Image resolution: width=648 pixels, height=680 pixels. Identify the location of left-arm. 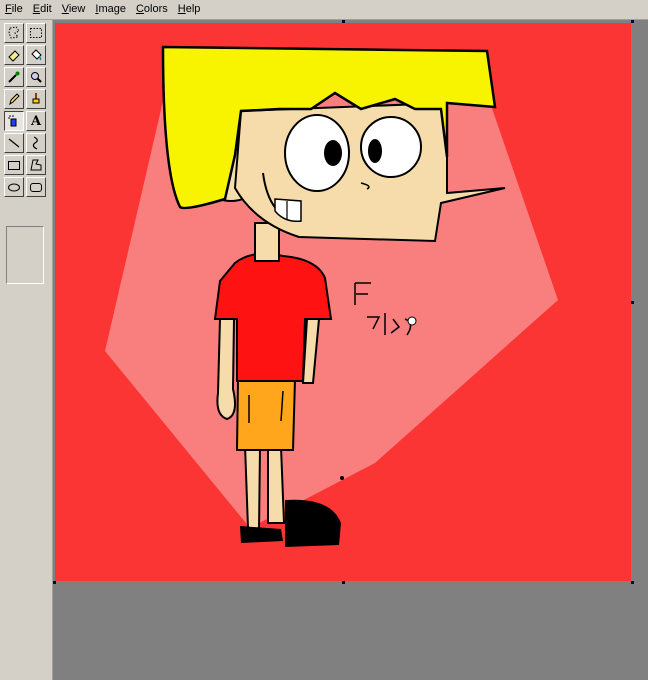
(226, 369).